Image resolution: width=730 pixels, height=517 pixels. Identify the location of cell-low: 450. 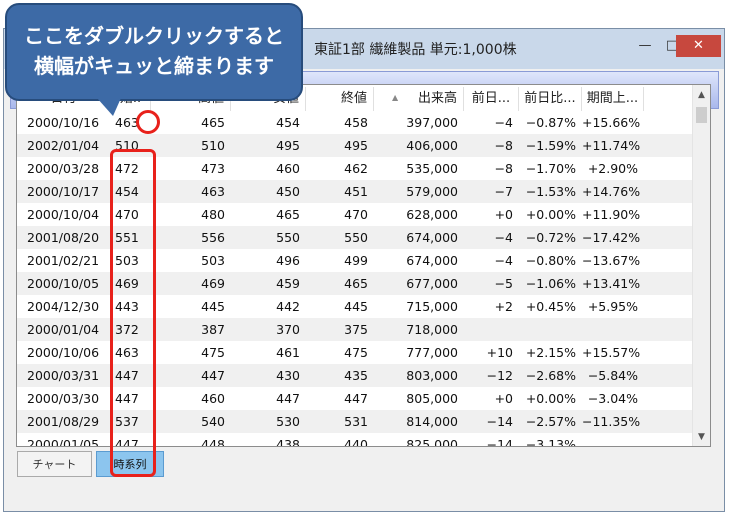
(288, 191).